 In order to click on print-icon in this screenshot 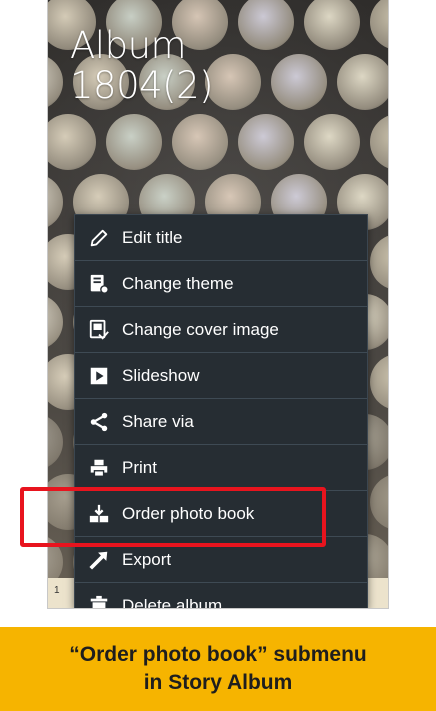, I will do `click(99, 468)`.